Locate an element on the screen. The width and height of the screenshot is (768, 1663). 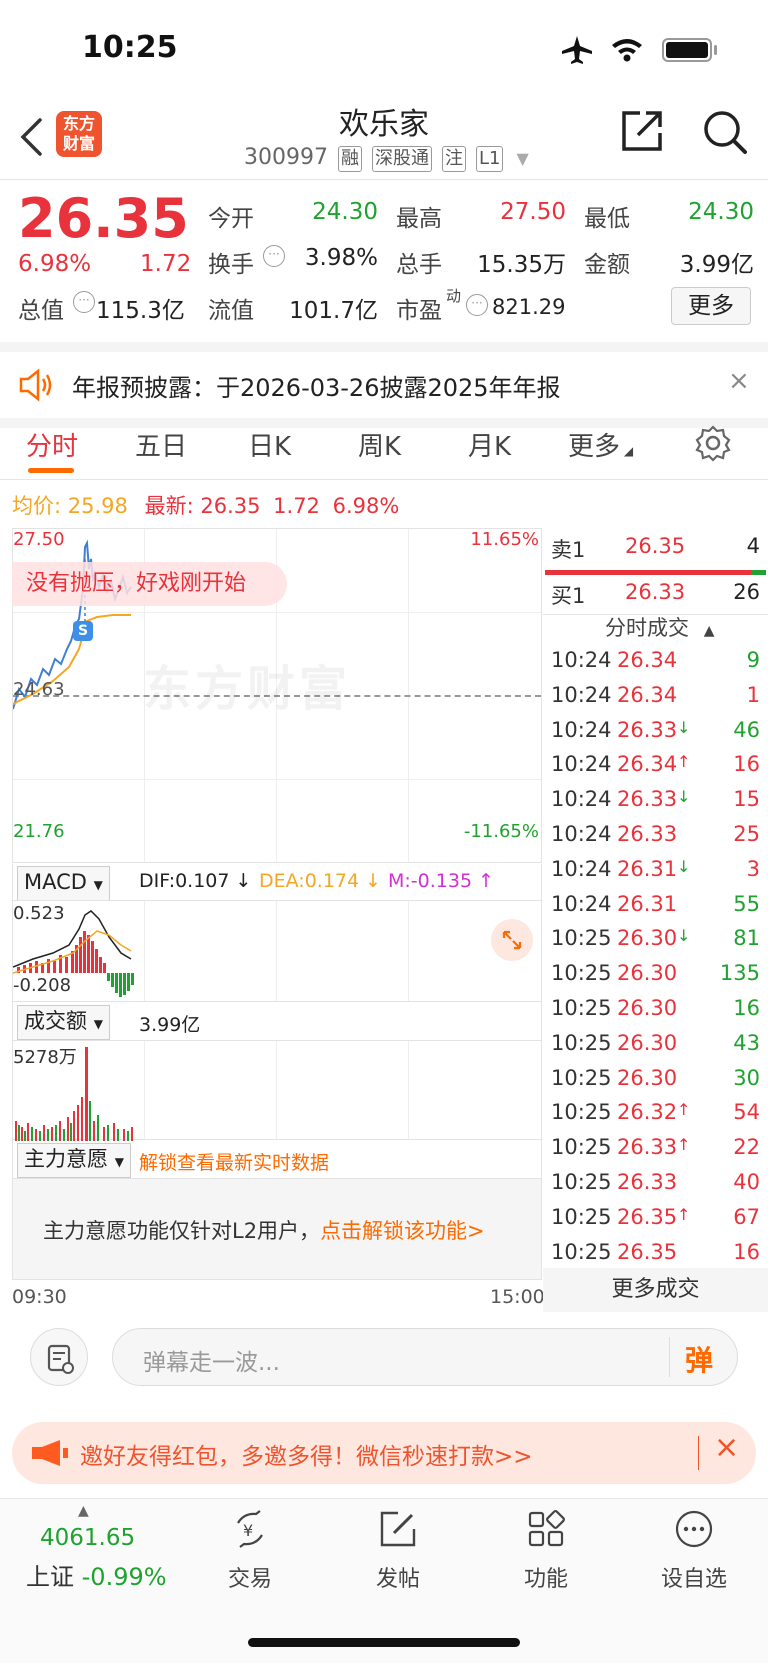
battery-tip-icon is located at coordinates (715, 50).